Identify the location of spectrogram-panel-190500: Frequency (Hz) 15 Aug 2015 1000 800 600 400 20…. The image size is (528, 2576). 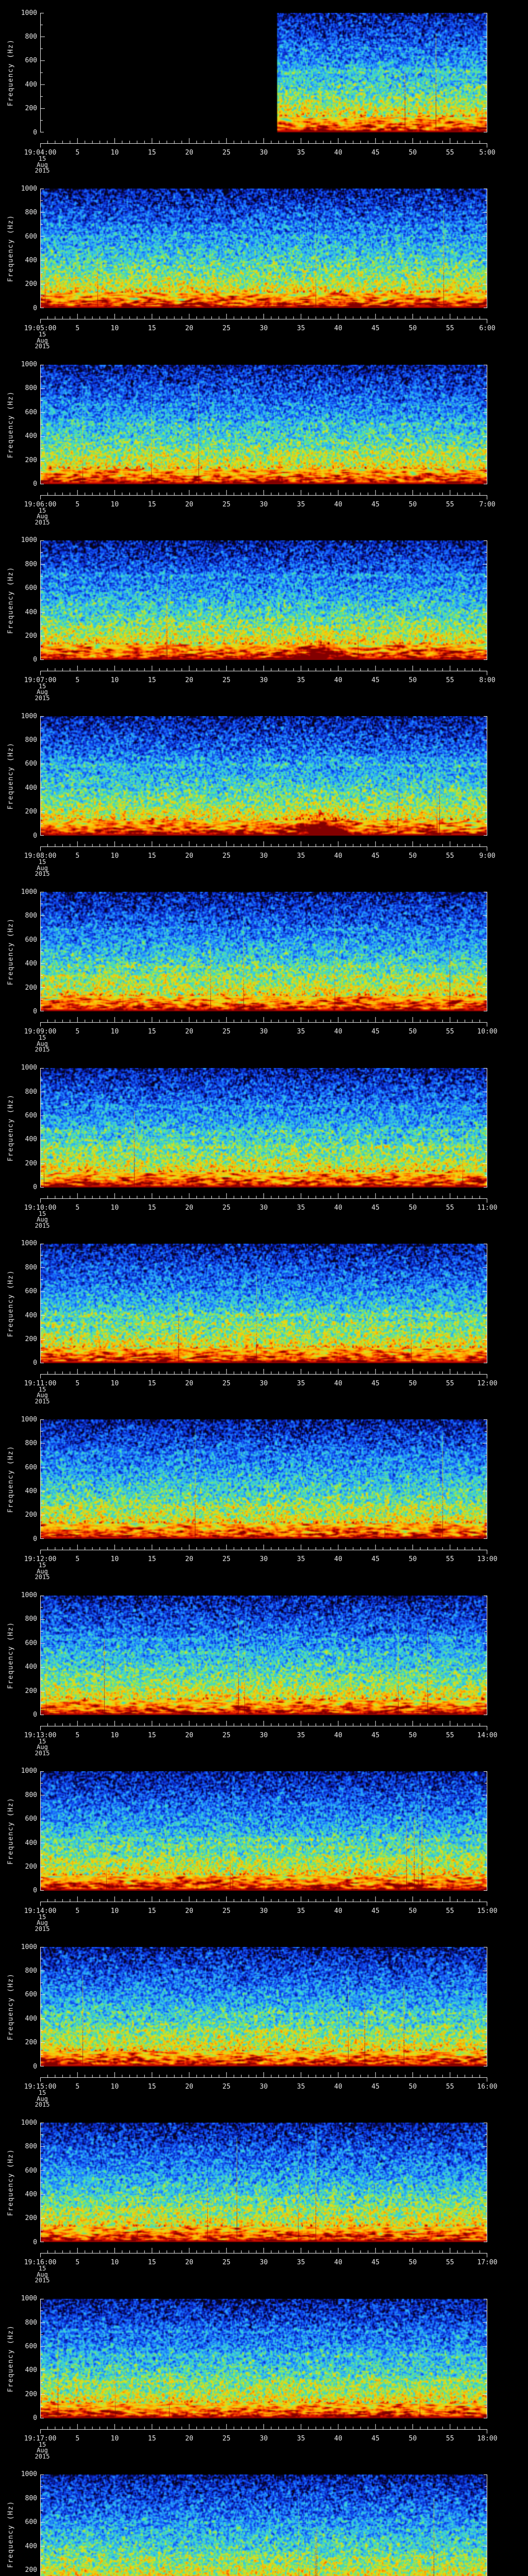
(264, 264).